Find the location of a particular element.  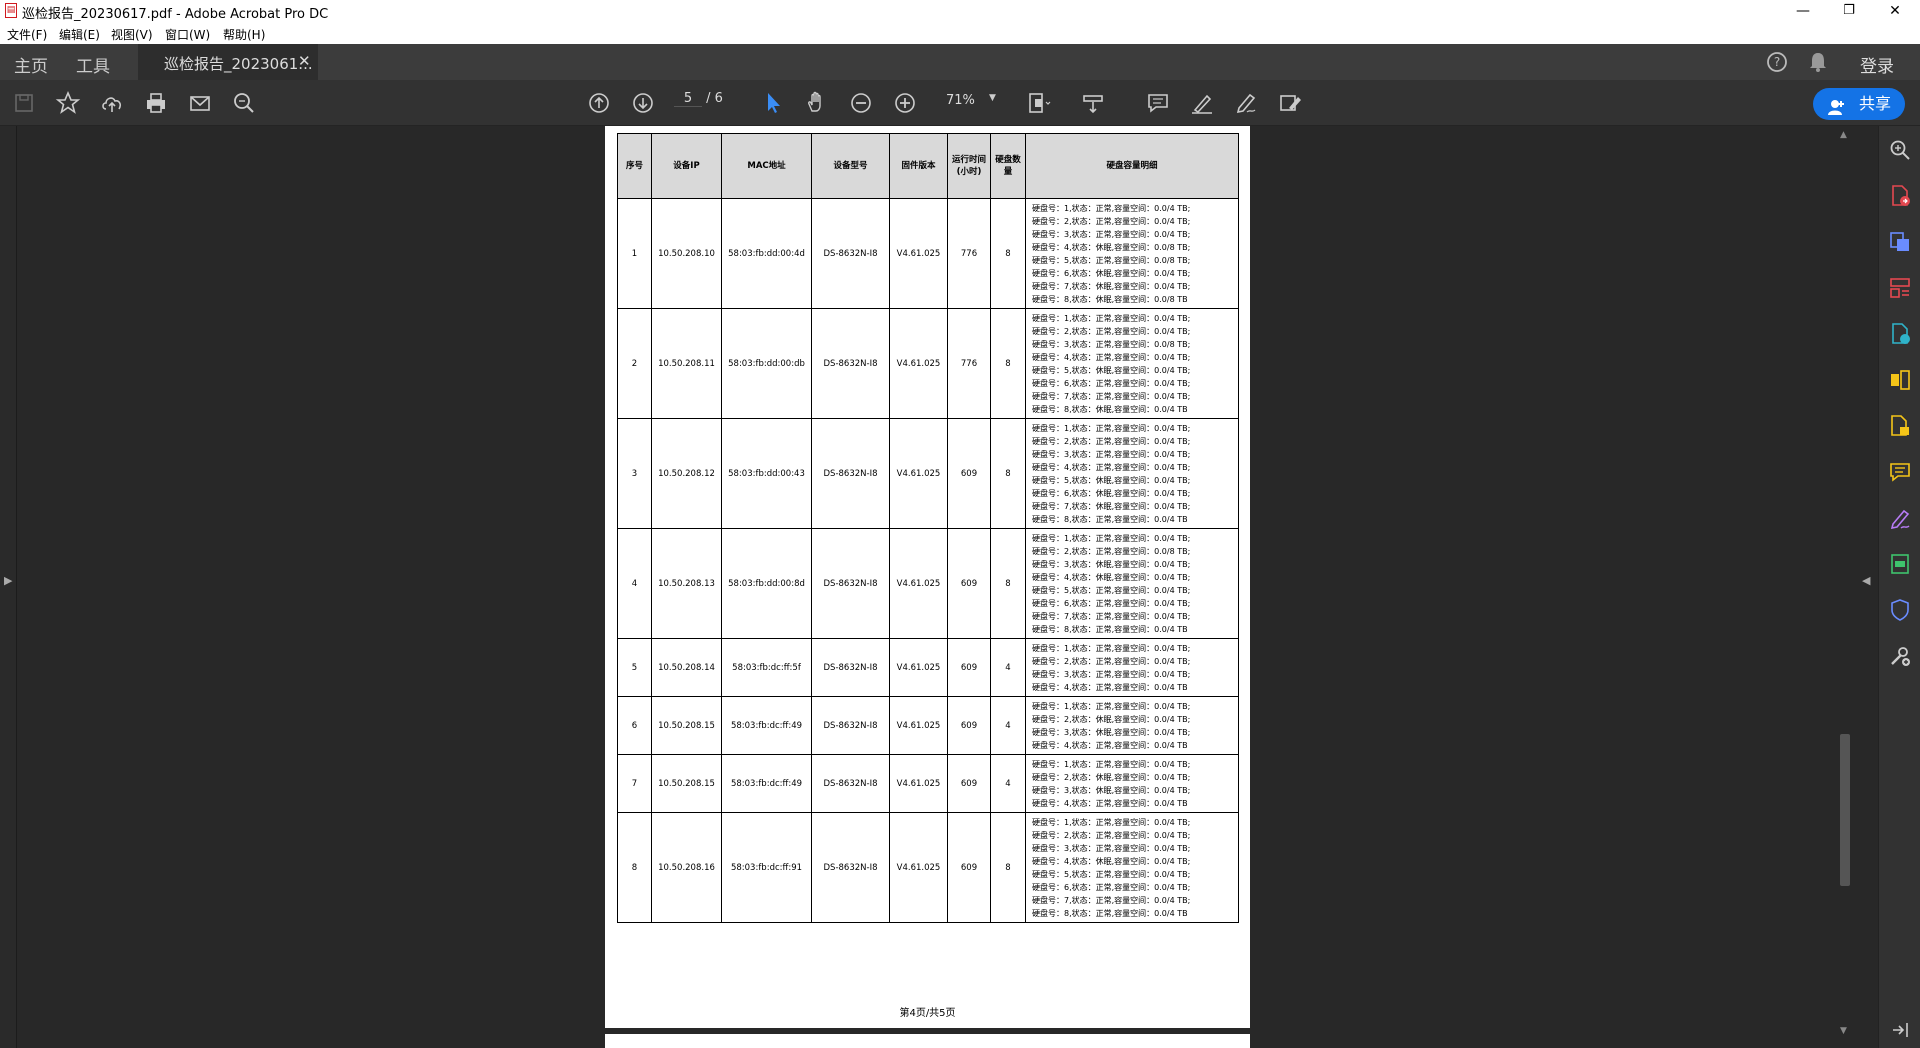

comment-tool-icon is located at coordinates (1900, 472).